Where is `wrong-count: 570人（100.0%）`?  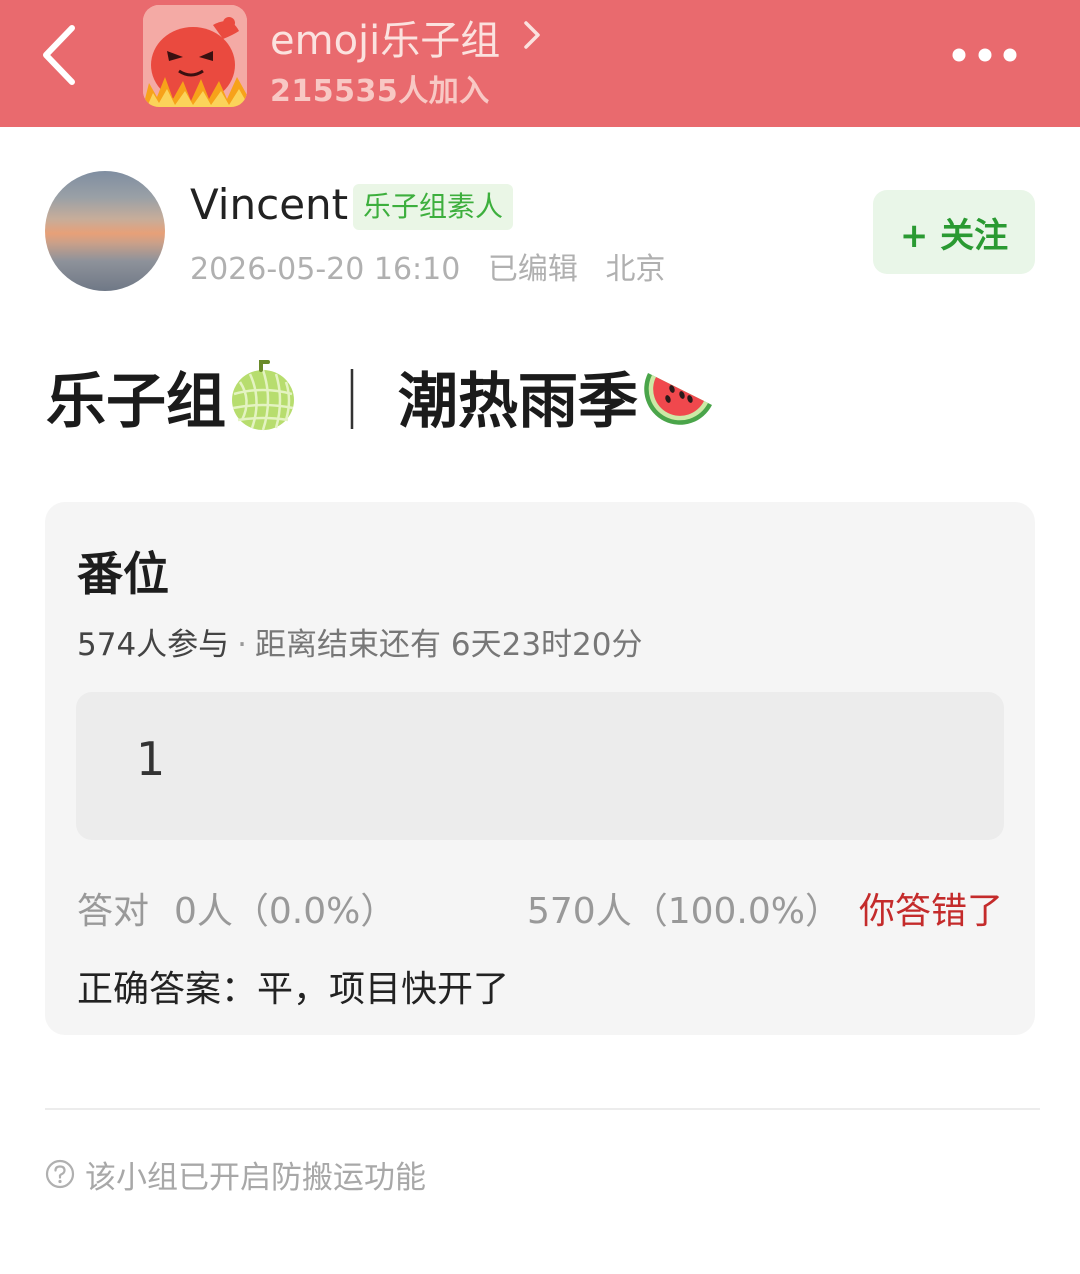 wrong-count: 570人（100.0%） is located at coordinates (684, 911).